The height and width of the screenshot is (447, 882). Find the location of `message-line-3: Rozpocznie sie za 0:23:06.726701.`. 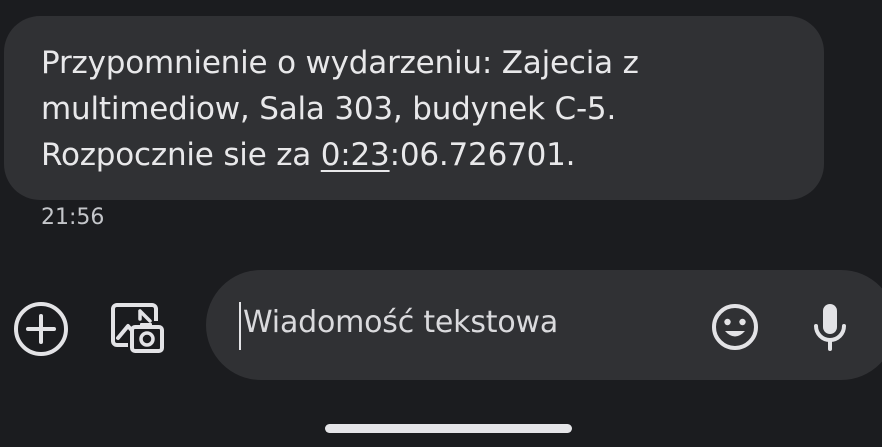

message-line-3: Rozpocznie sie za 0:23:06.726701. is located at coordinates (414, 155).